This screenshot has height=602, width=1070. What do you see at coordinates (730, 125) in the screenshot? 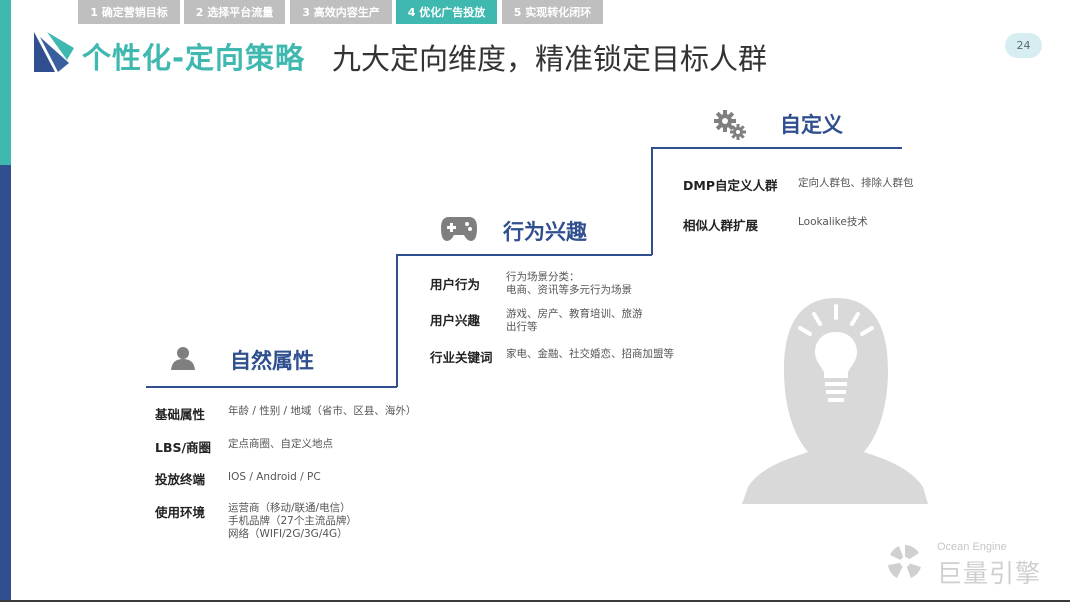
I see `gears-icon` at bounding box center [730, 125].